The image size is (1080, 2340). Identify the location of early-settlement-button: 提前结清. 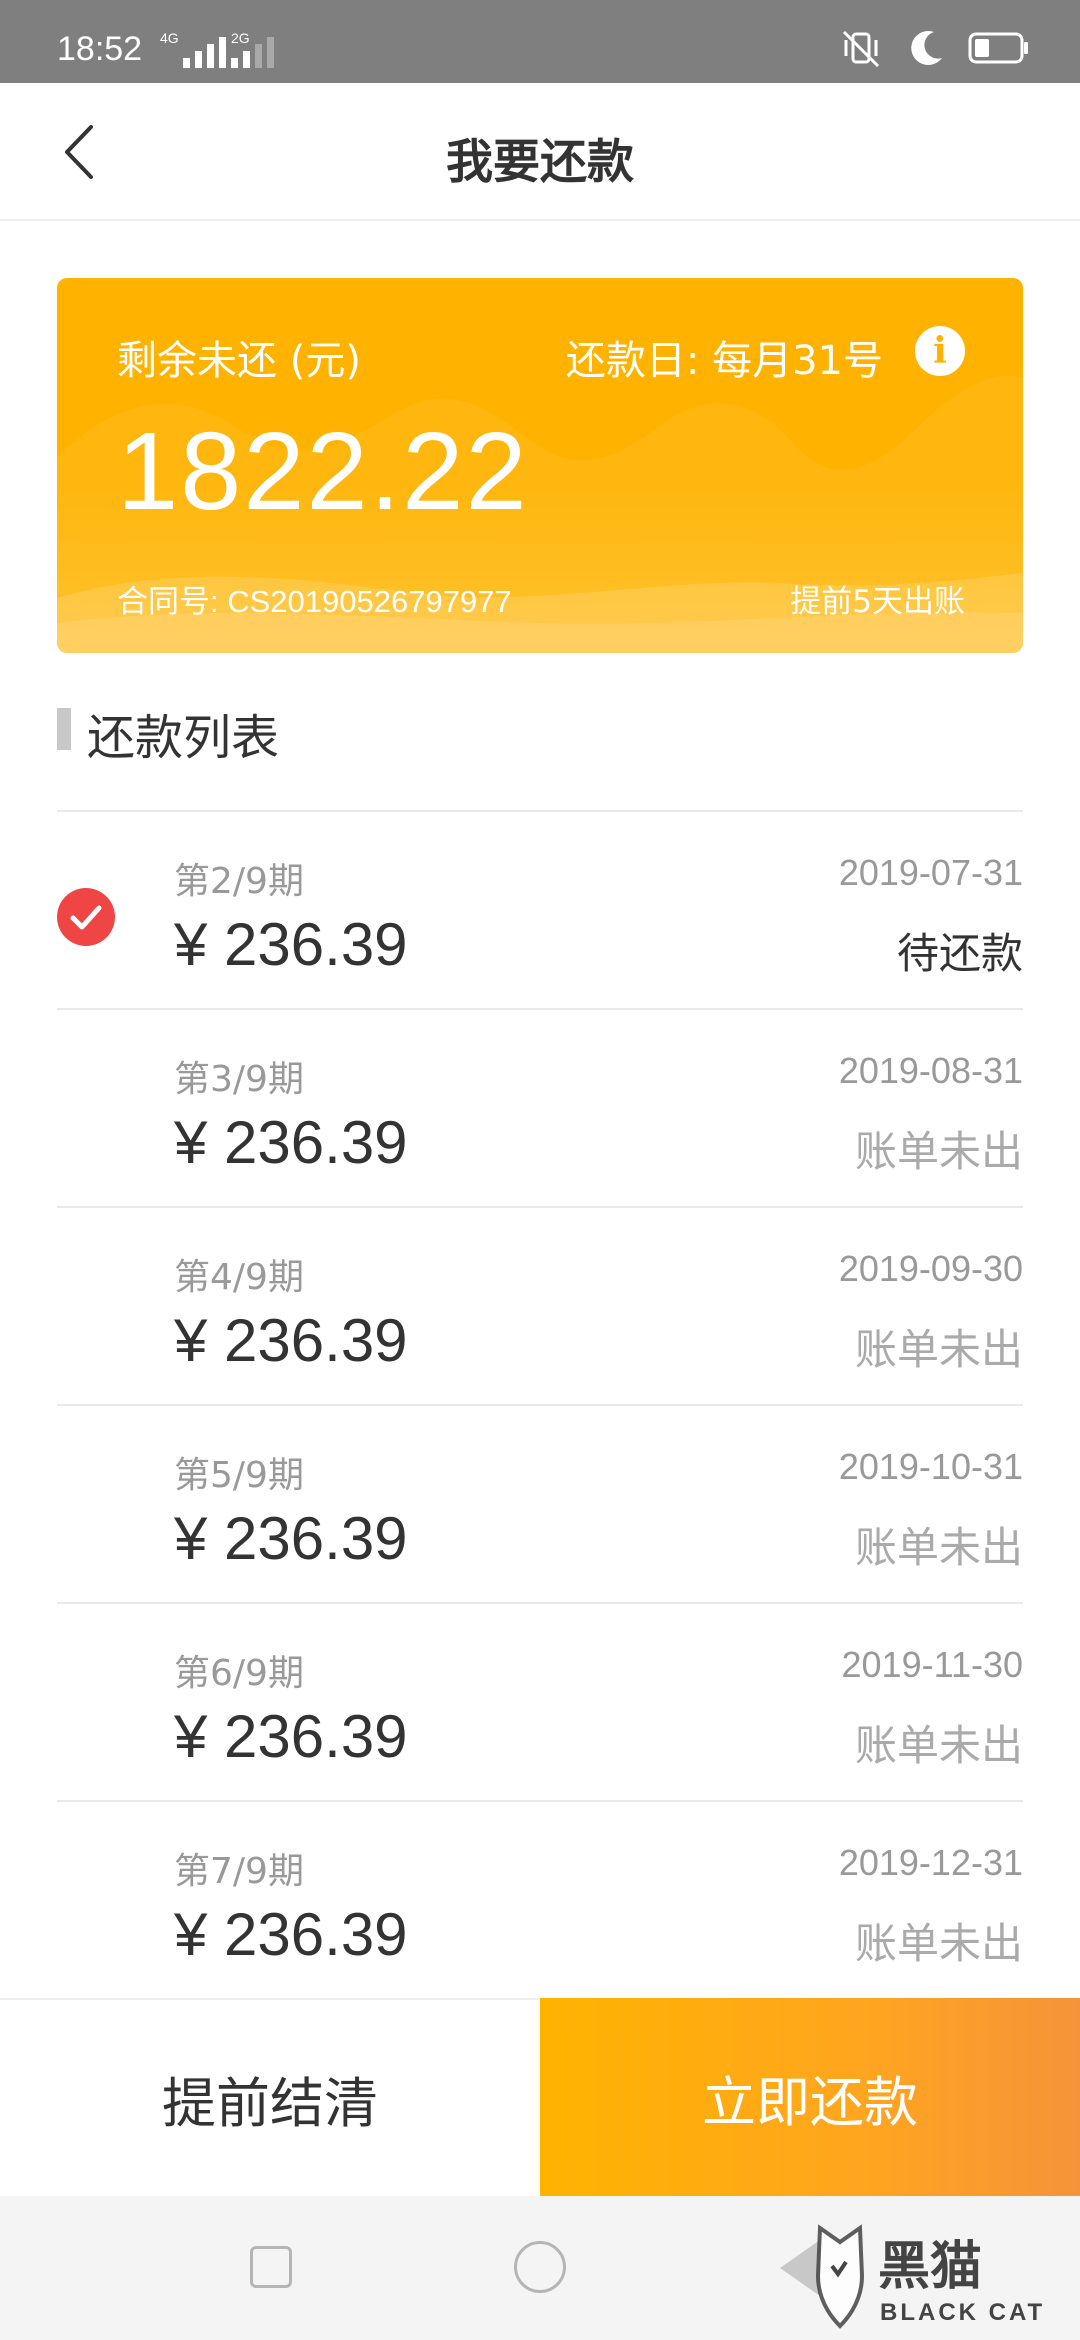
(270, 2098).